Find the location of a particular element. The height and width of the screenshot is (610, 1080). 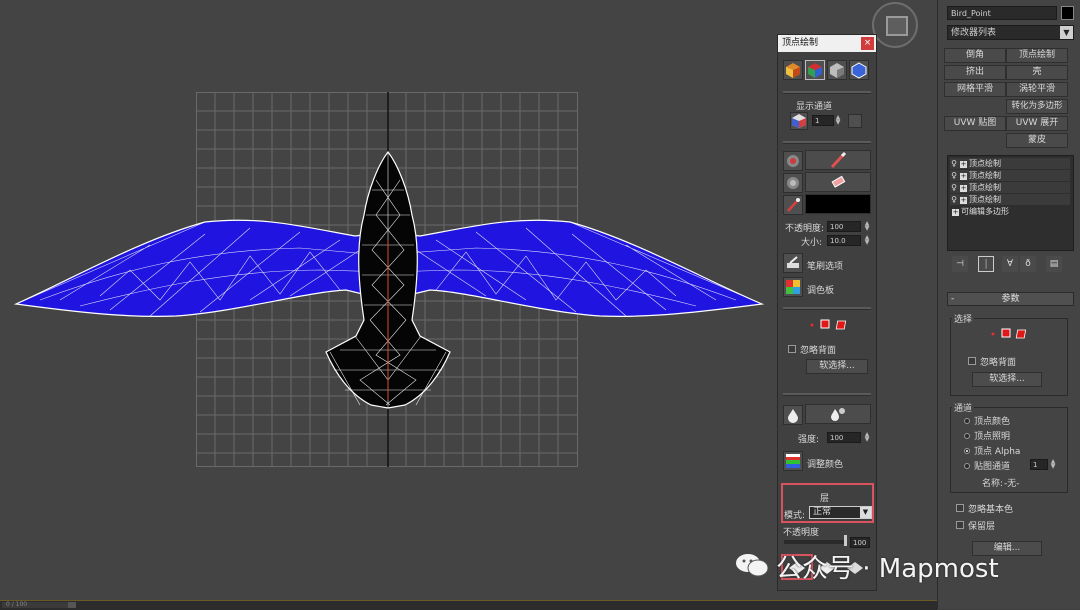

show-end-result-icon: ⏐ is located at coordinates (986, 264).